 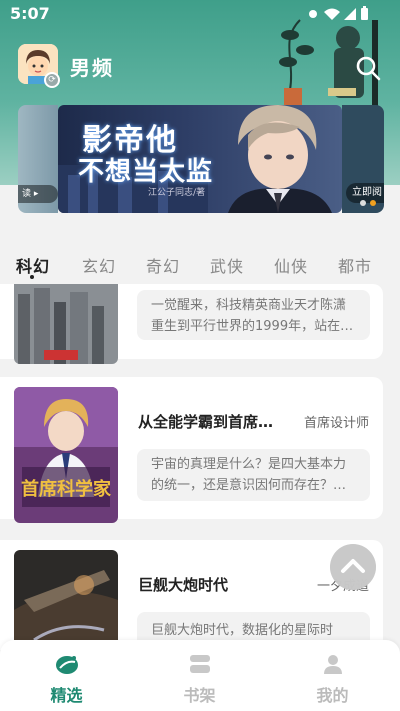 I want to click on banner-prev-label: 读 ▸, so click(x=38, y=194).